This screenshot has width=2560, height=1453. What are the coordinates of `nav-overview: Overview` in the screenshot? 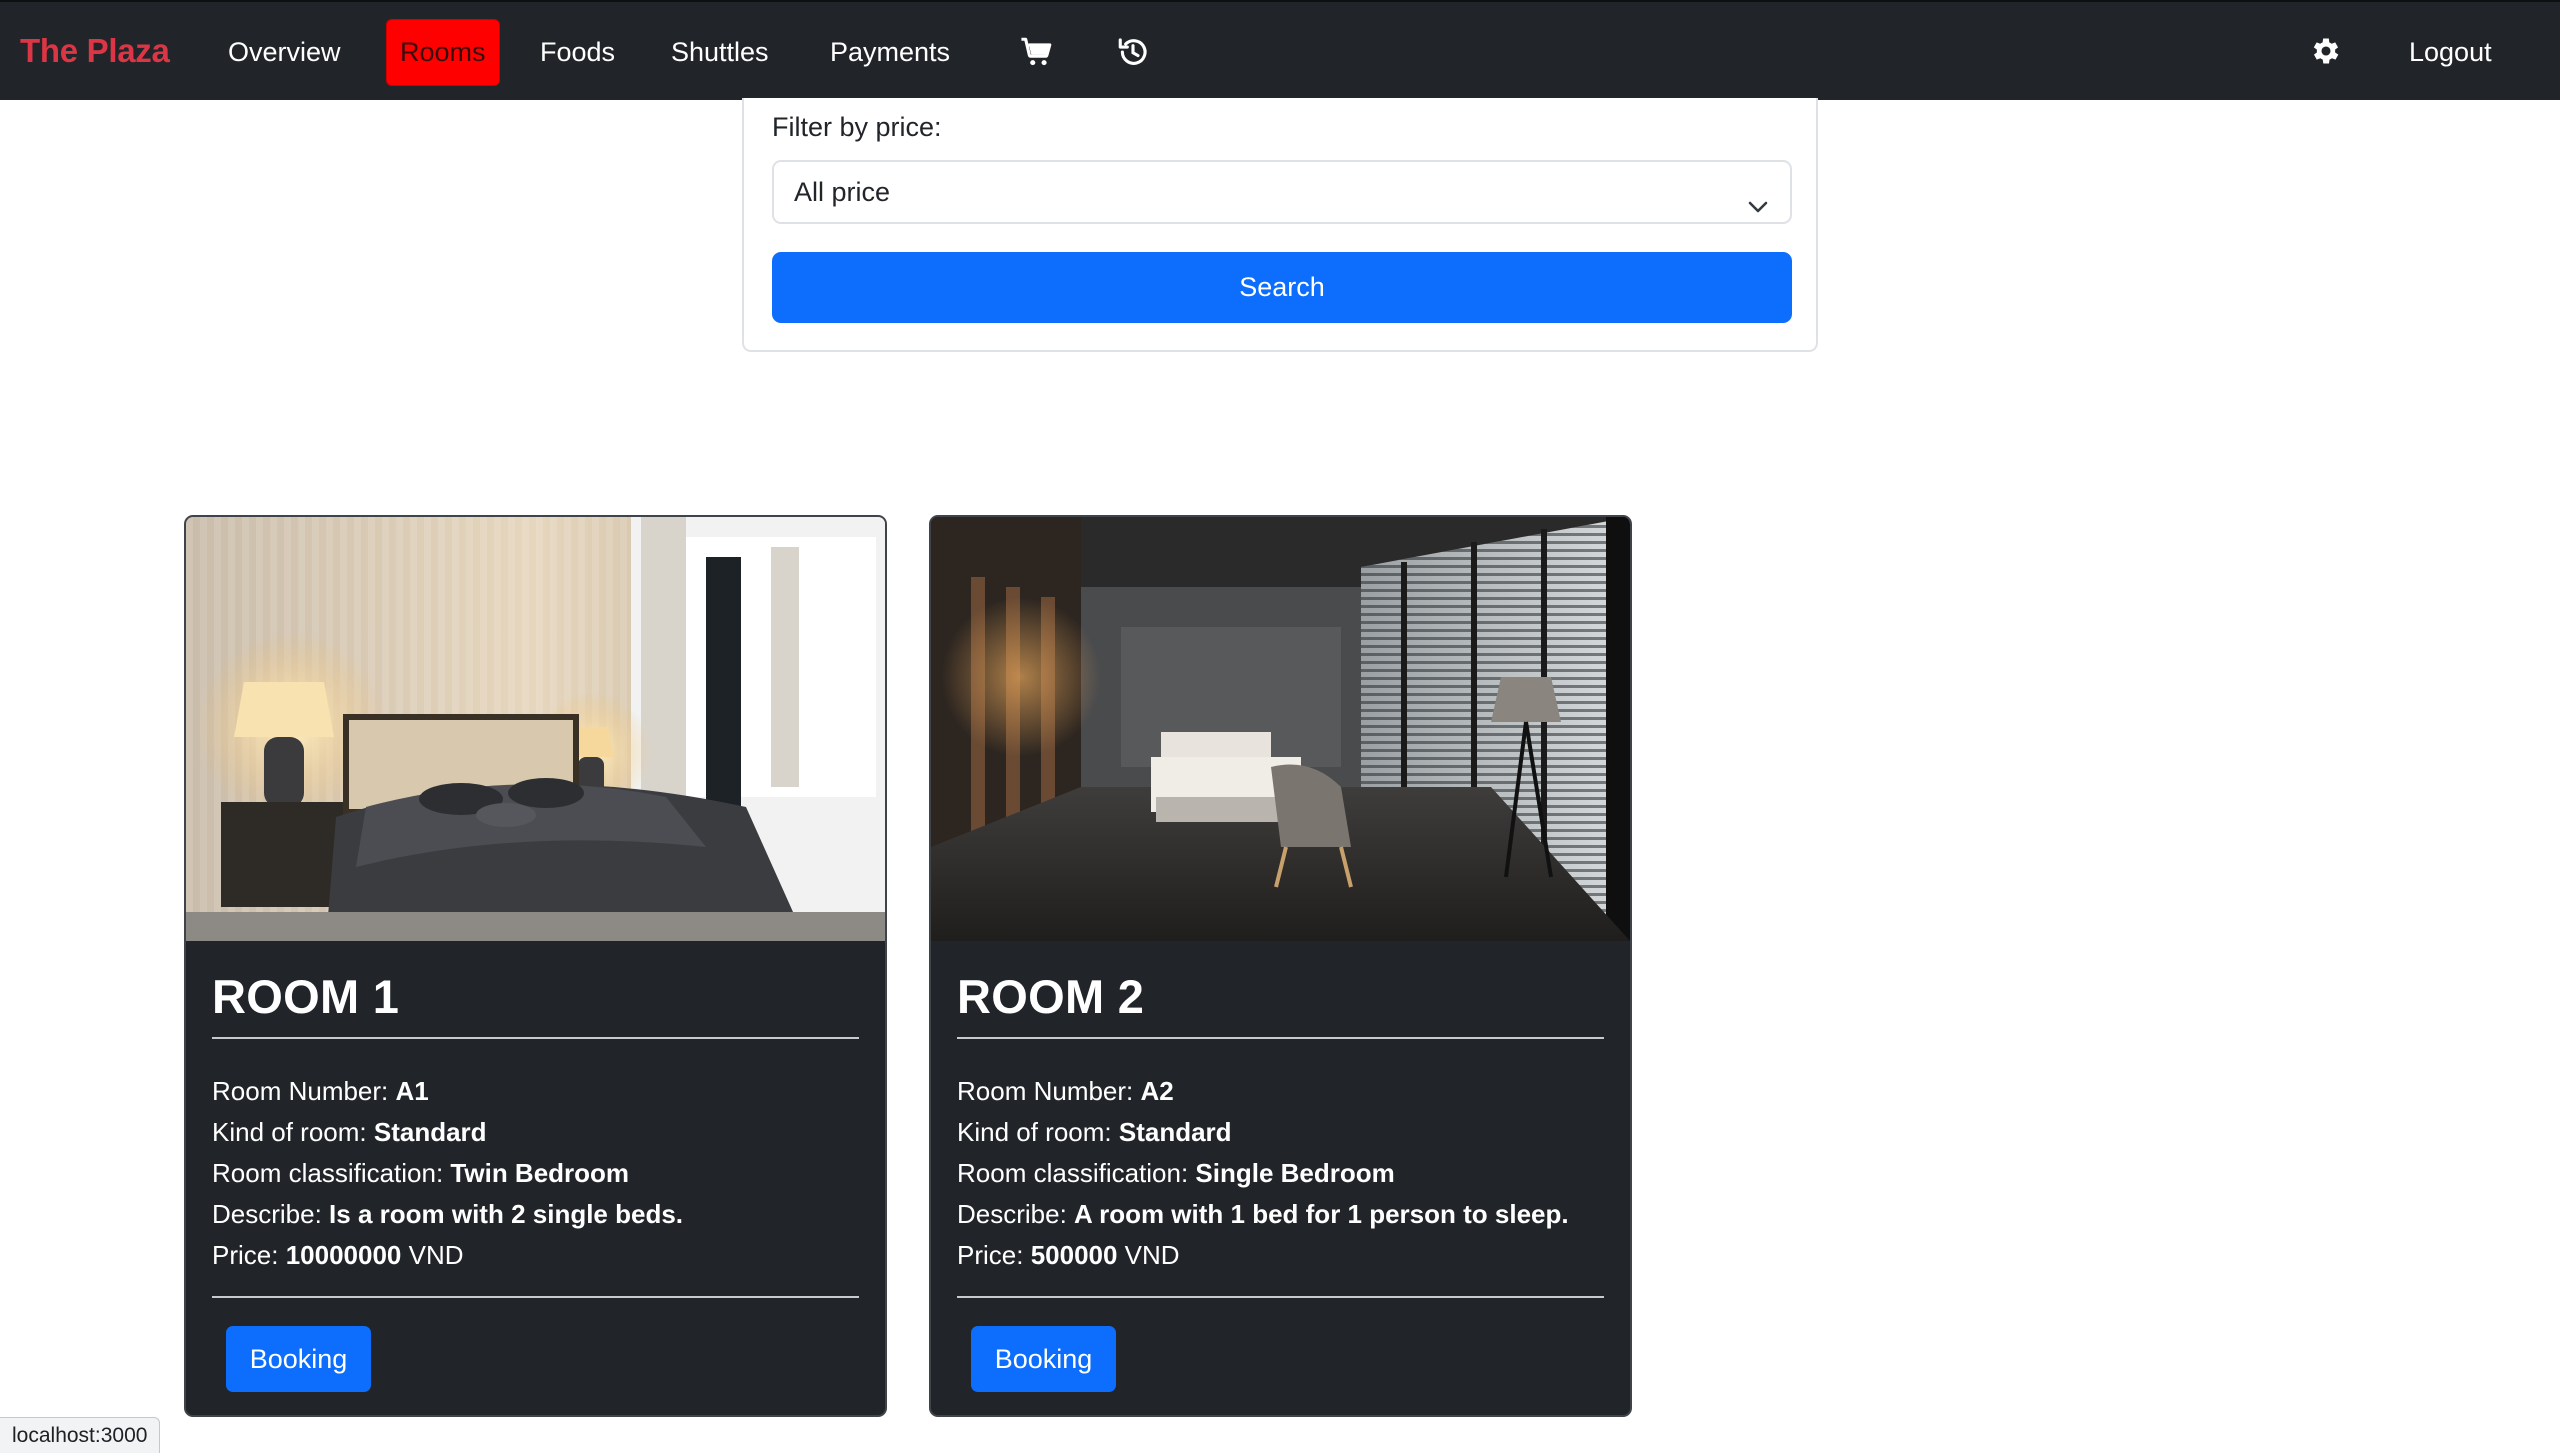 It's located at (284, 52).